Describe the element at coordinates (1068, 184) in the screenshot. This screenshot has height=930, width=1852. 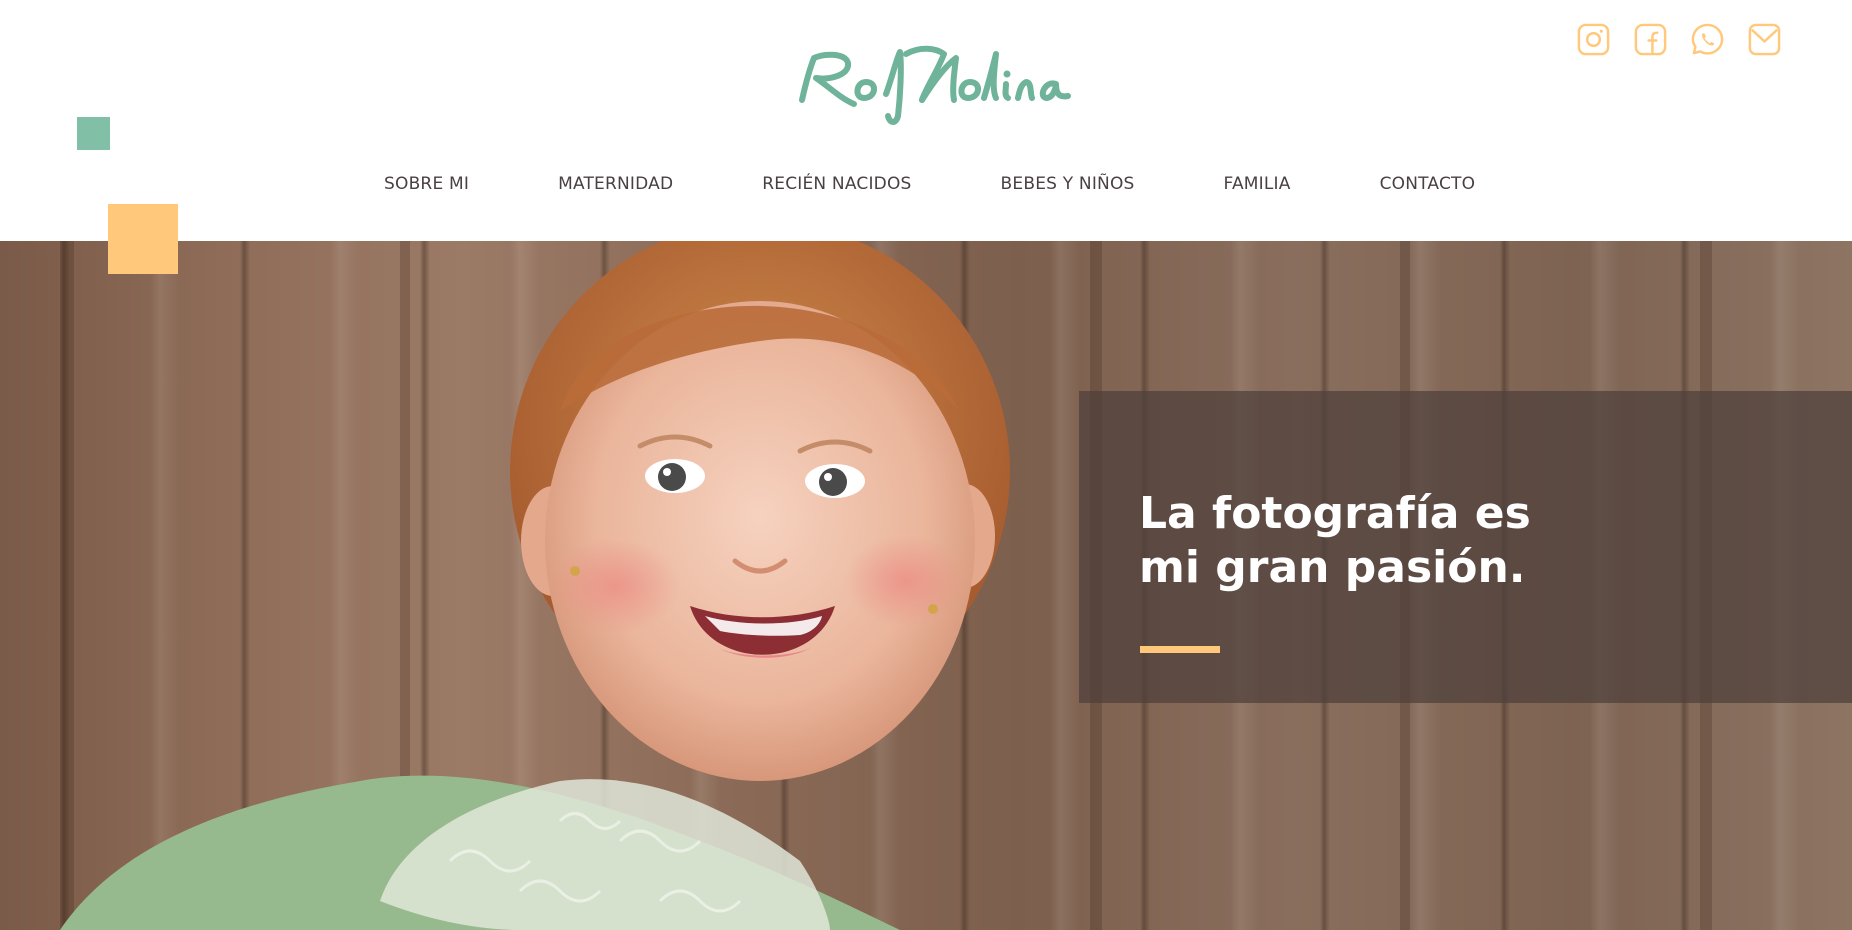
I see `nav-item-bebes-y-ninos: BEBES Y NIÑOS` at that location.